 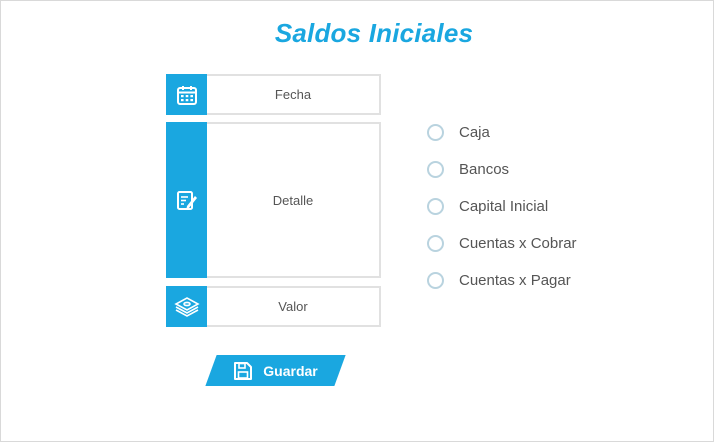 I want to click on floppy-disk-icon, so click(x=243, y=370).